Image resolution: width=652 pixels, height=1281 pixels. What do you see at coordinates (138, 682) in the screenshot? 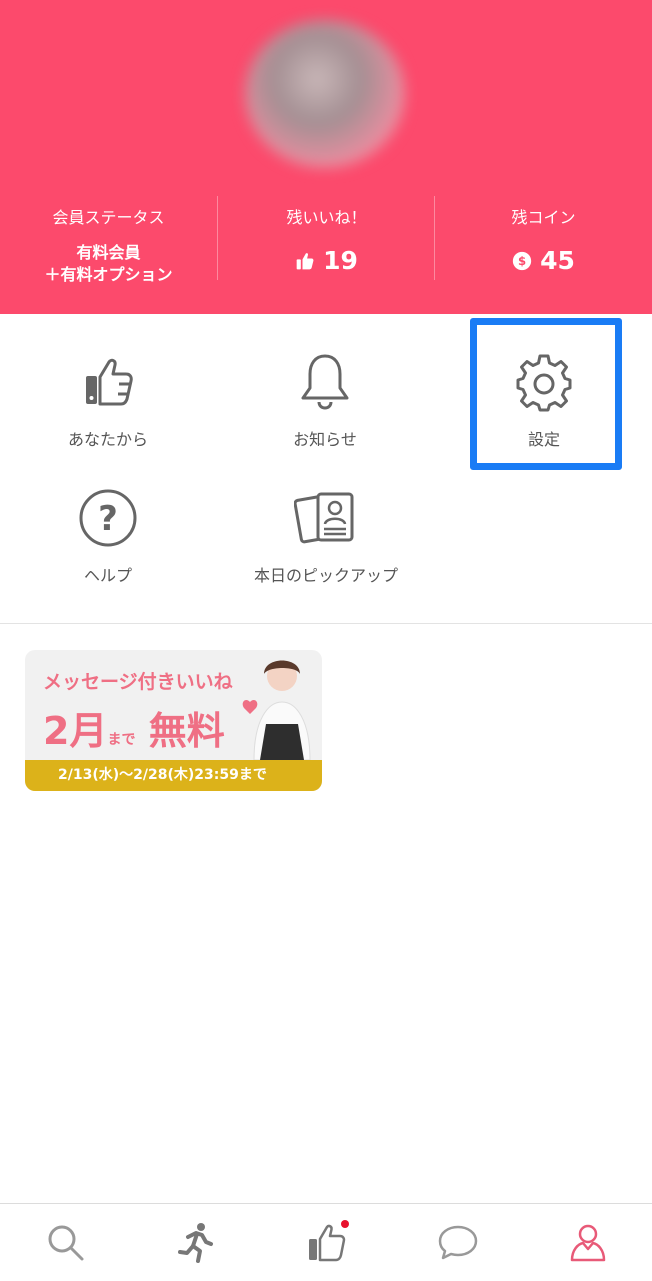
I see `banner-title: メッセージ付きいいね` at bounding box center [138, 682].